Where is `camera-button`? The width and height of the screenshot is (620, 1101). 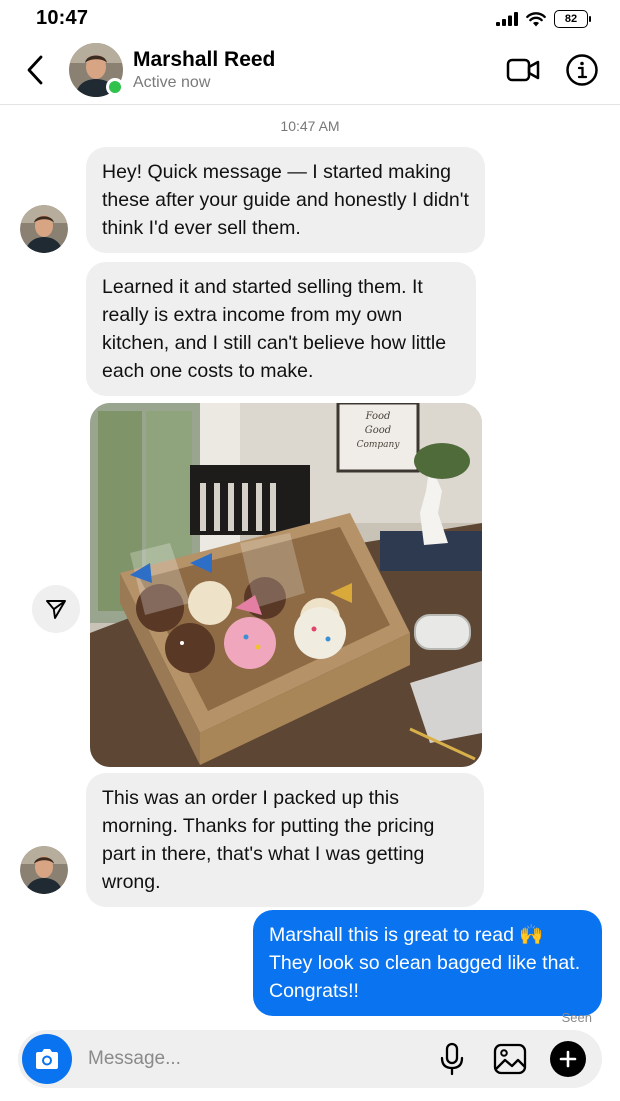 camera-button is located at coordinates (47, 1059).